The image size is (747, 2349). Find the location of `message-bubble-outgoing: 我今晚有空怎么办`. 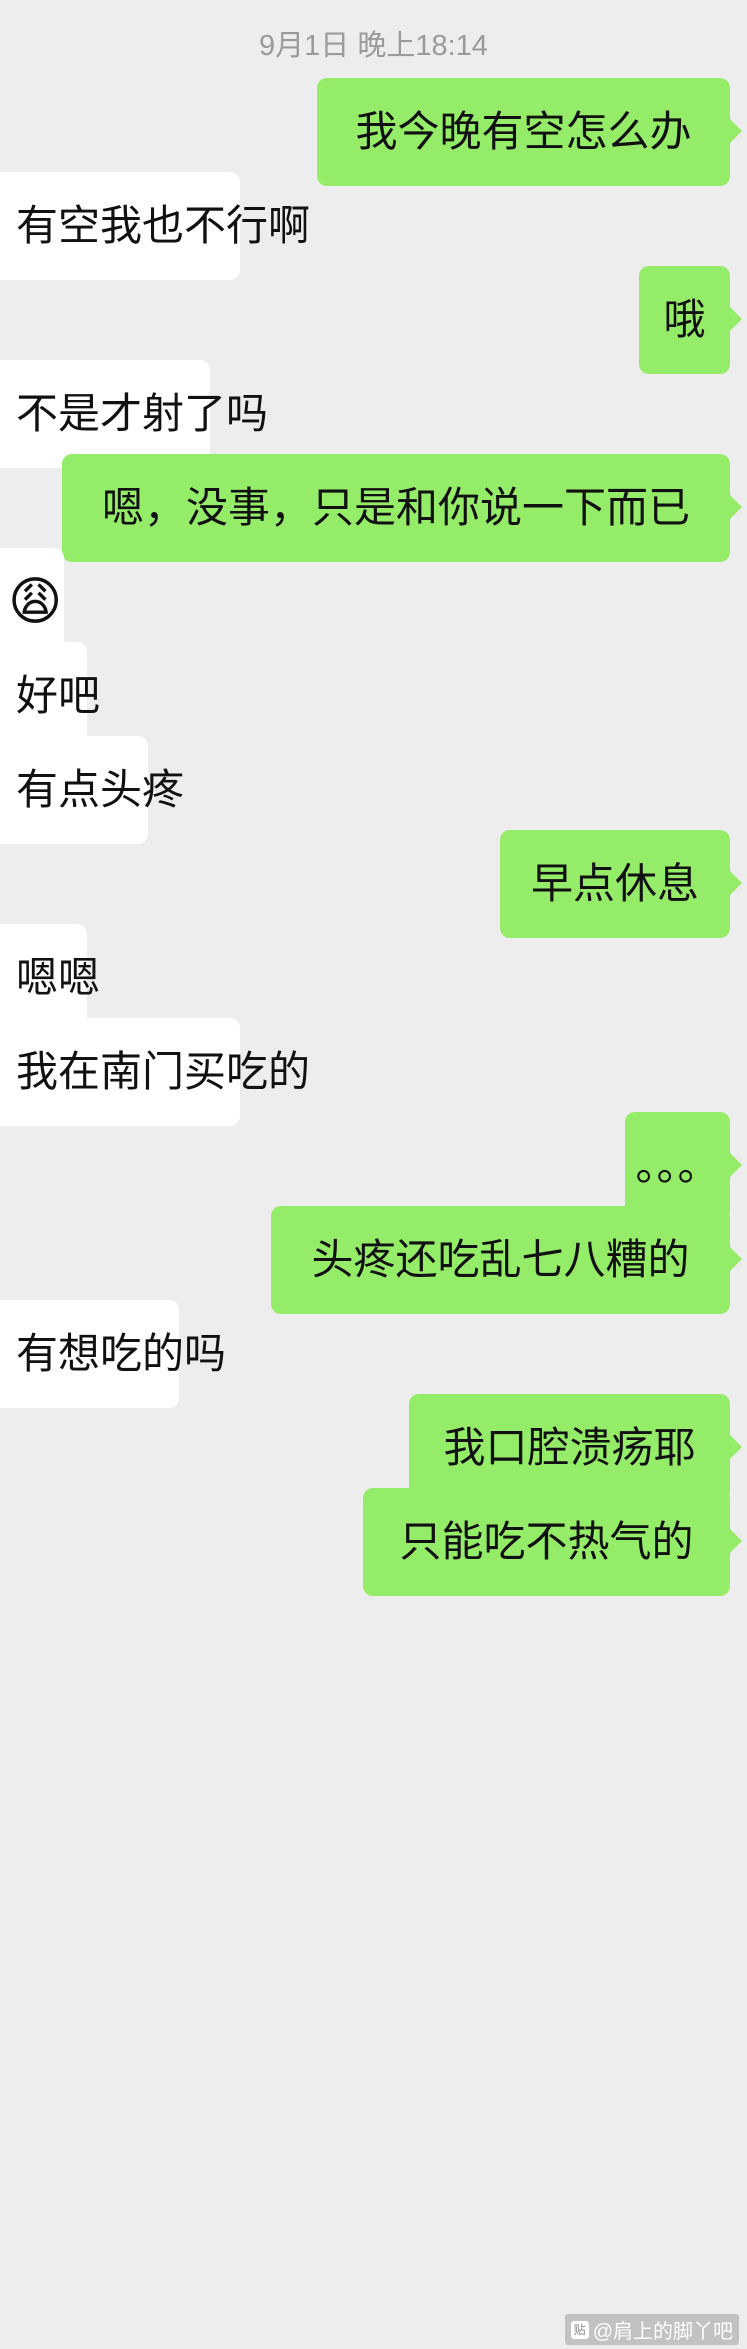

message-bubble-outgoing: 我今晚有空怎么办 is located at coordinates (529, 132).